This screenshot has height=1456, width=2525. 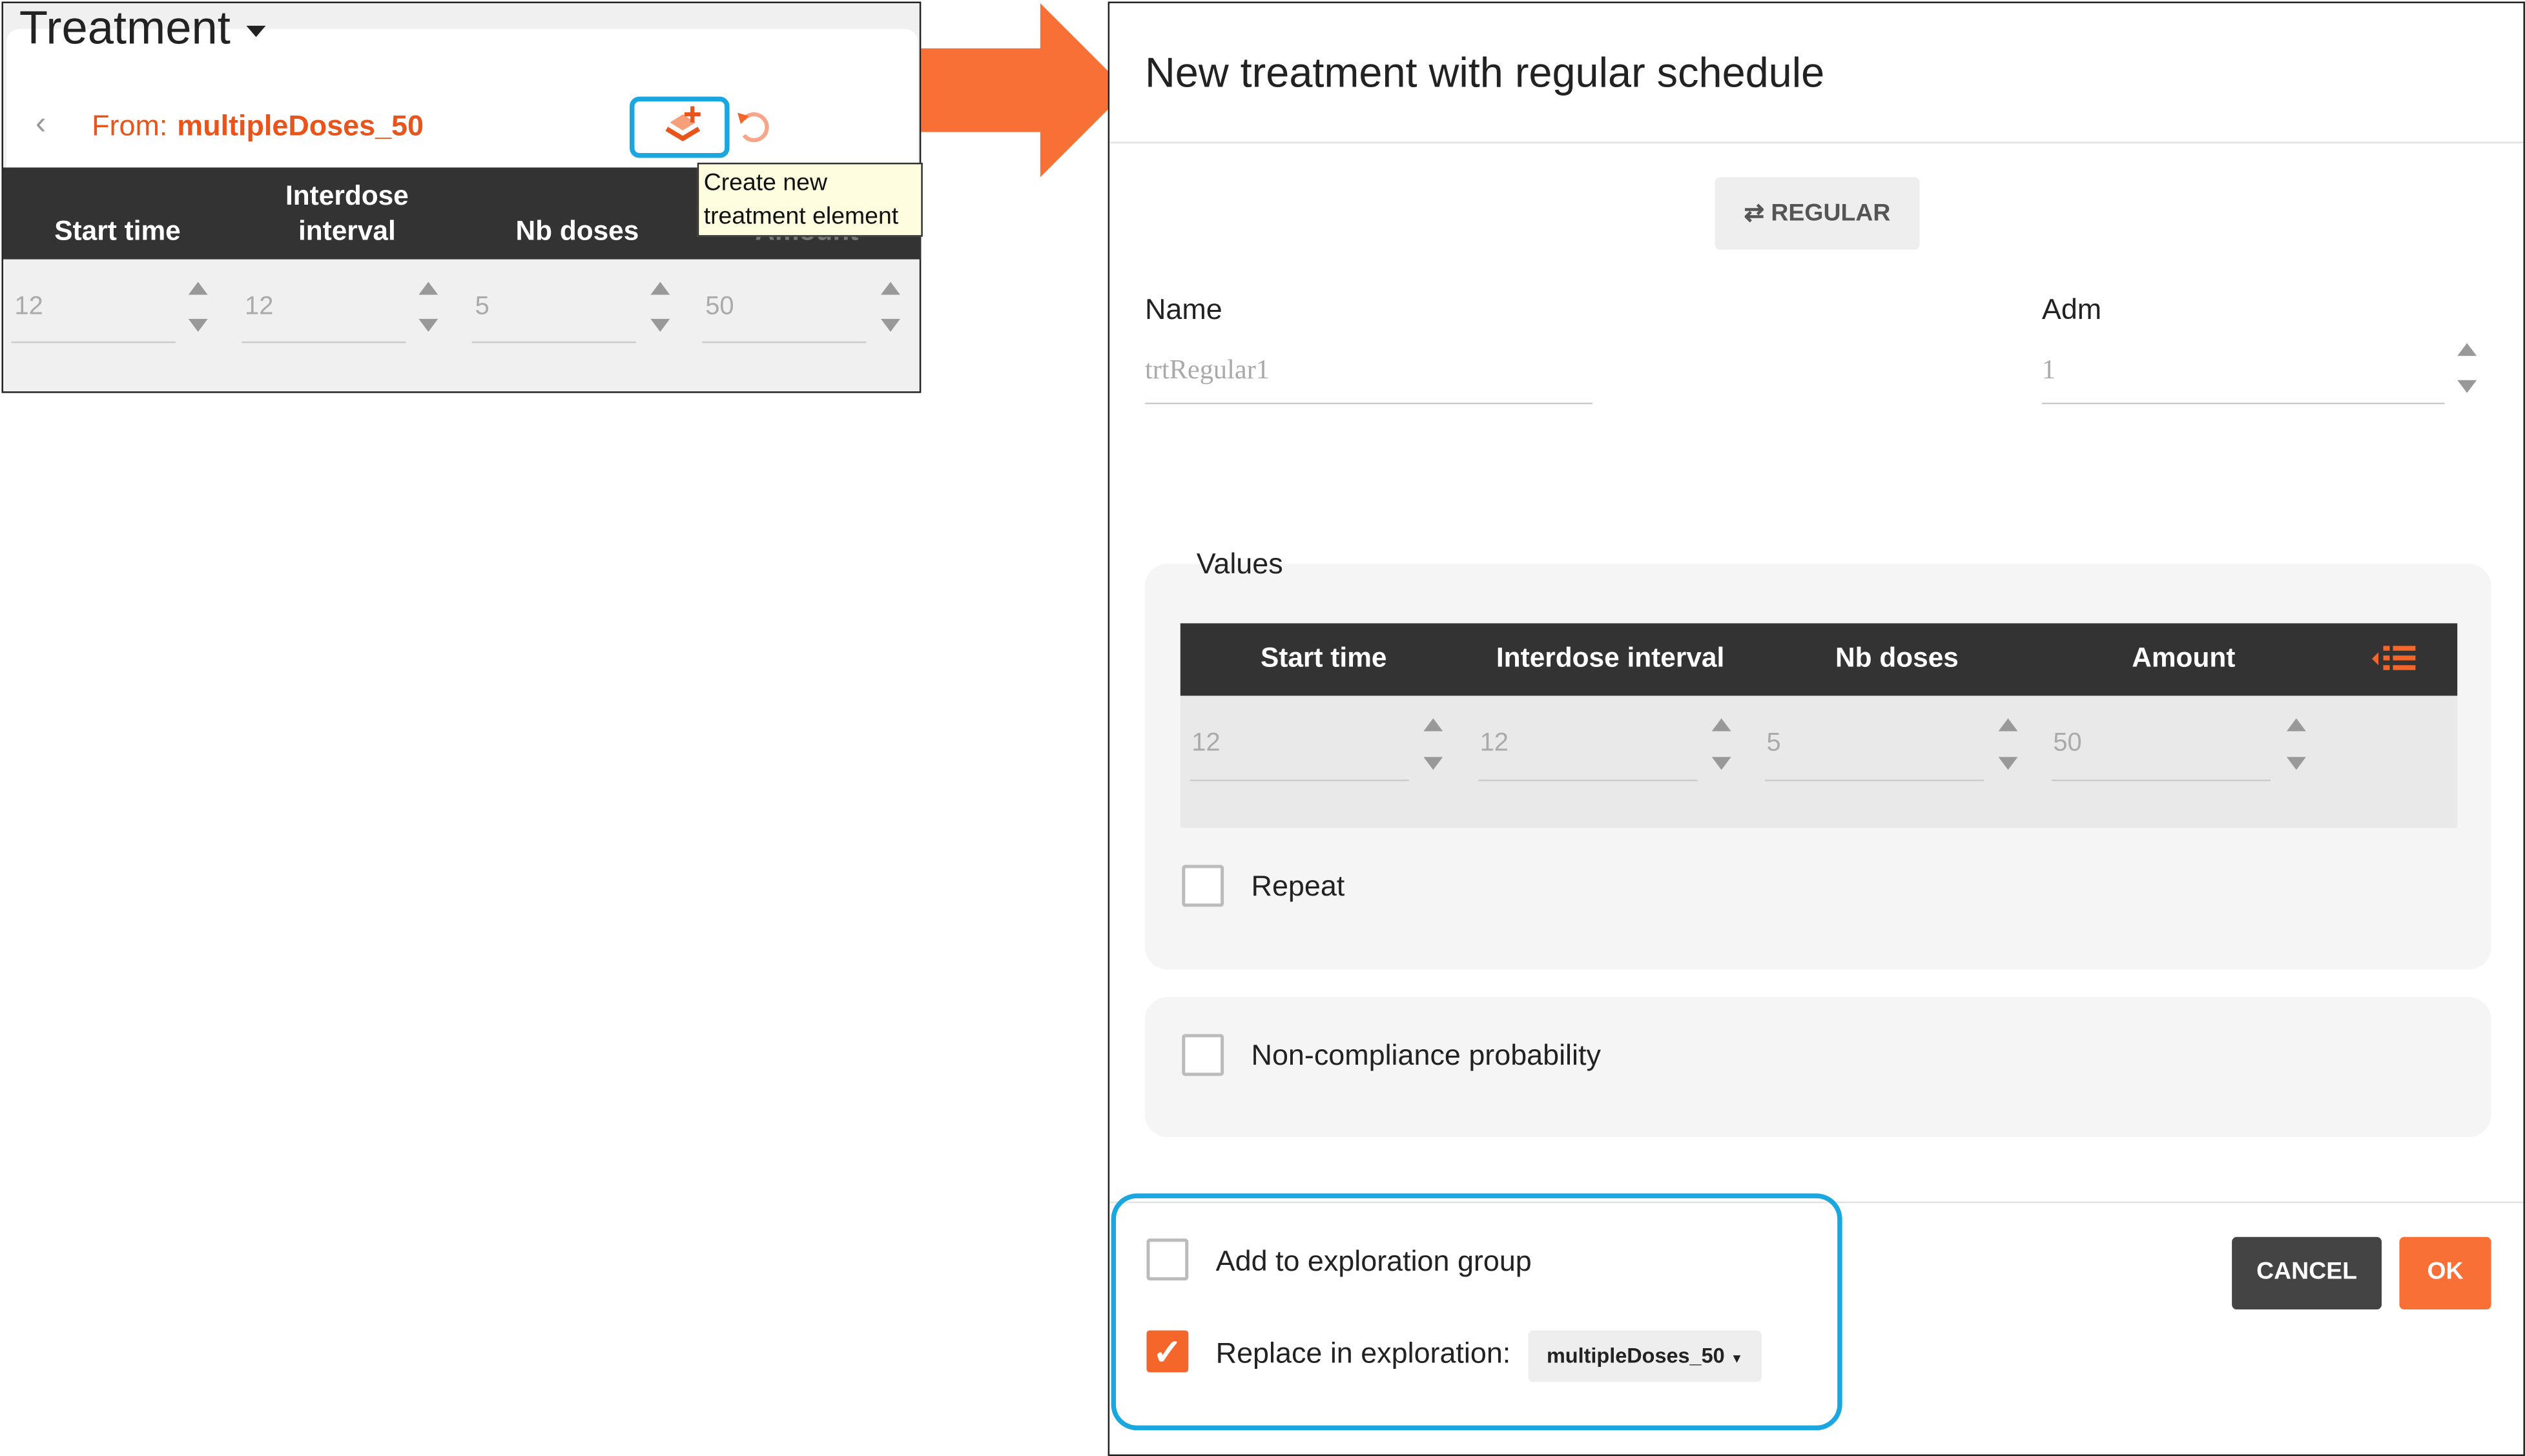 I want to click on treatment-dropdown: Treatment, so click(x=142, y=29).